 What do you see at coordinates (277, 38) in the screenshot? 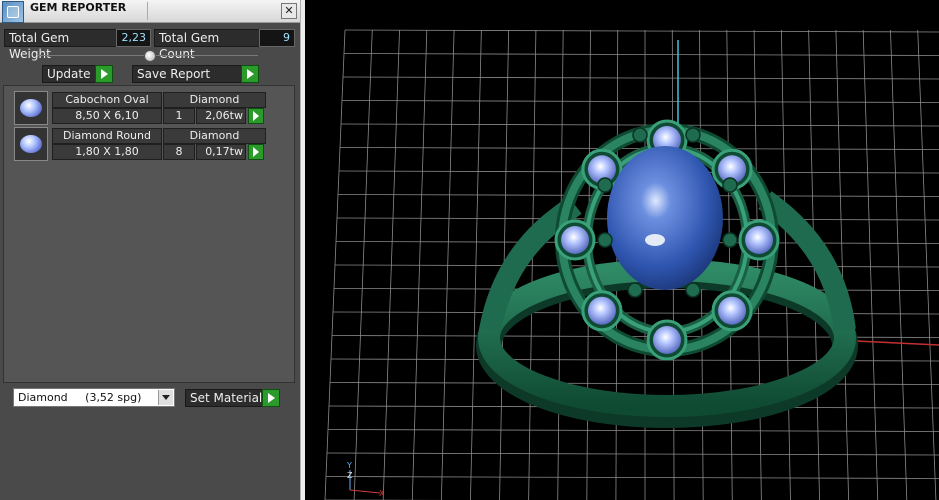
I see `total-gem-count-value: 9` at bounding box center [277, 38].